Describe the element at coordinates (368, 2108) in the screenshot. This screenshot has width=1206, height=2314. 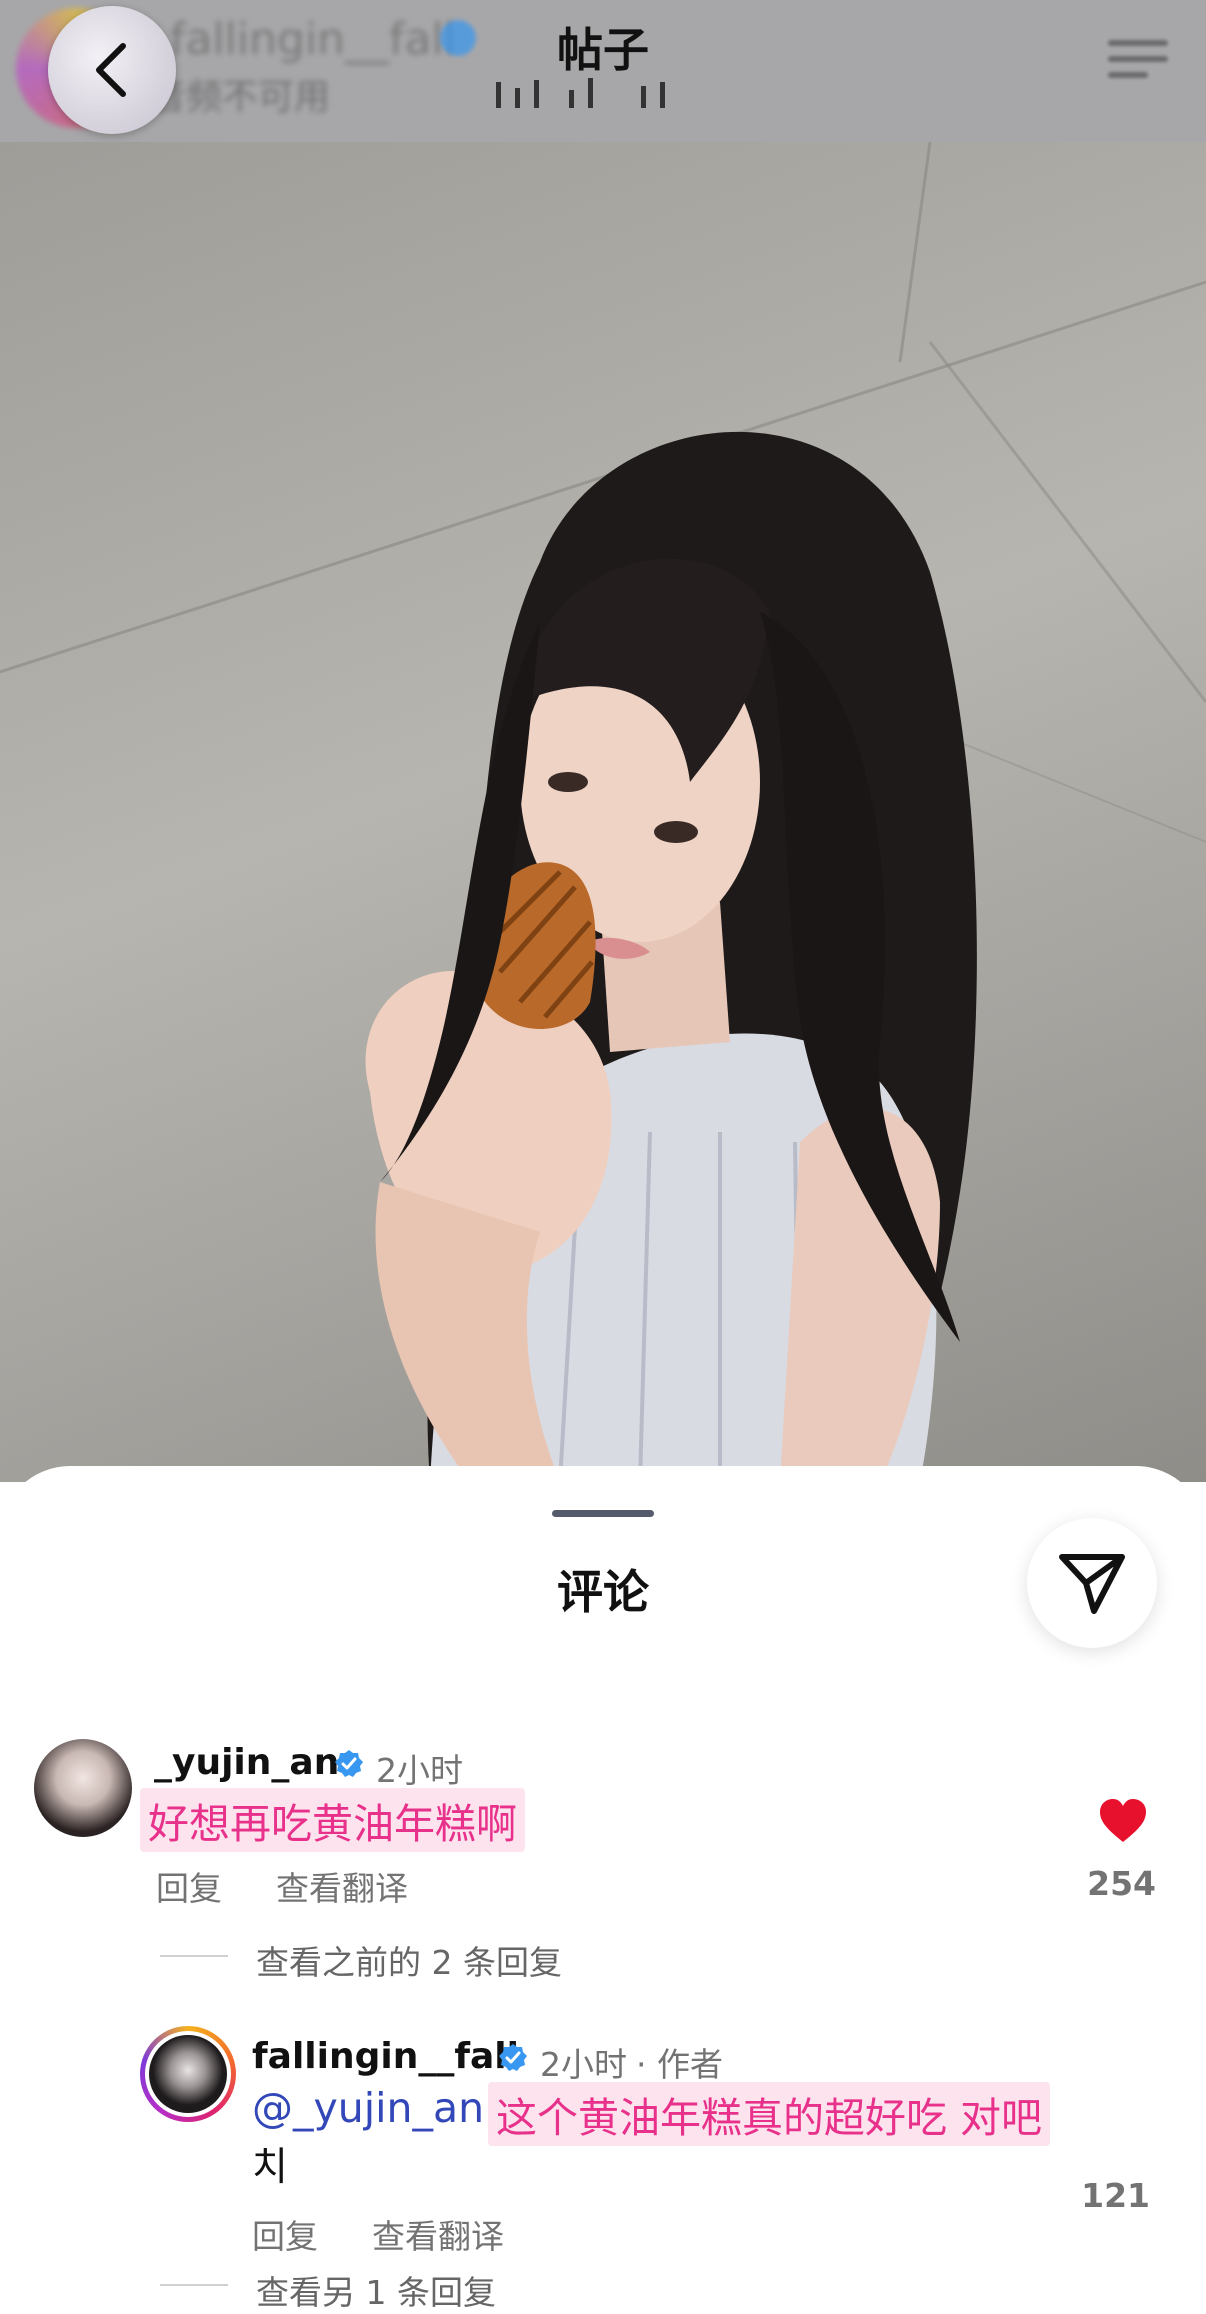
I see `mention-link: @_yujin_an` at that location.